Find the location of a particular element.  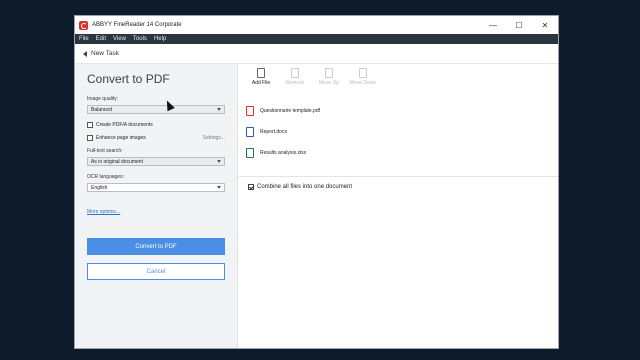

trash-icon is located at coordinates (295, 73).